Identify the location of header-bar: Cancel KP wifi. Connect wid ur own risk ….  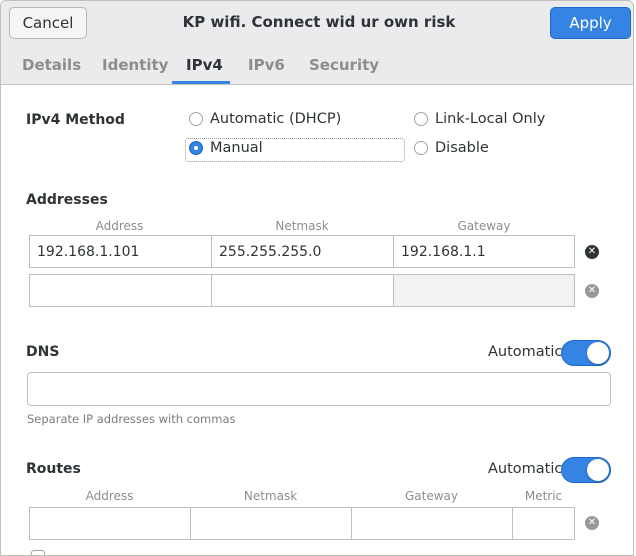
(317, 24).